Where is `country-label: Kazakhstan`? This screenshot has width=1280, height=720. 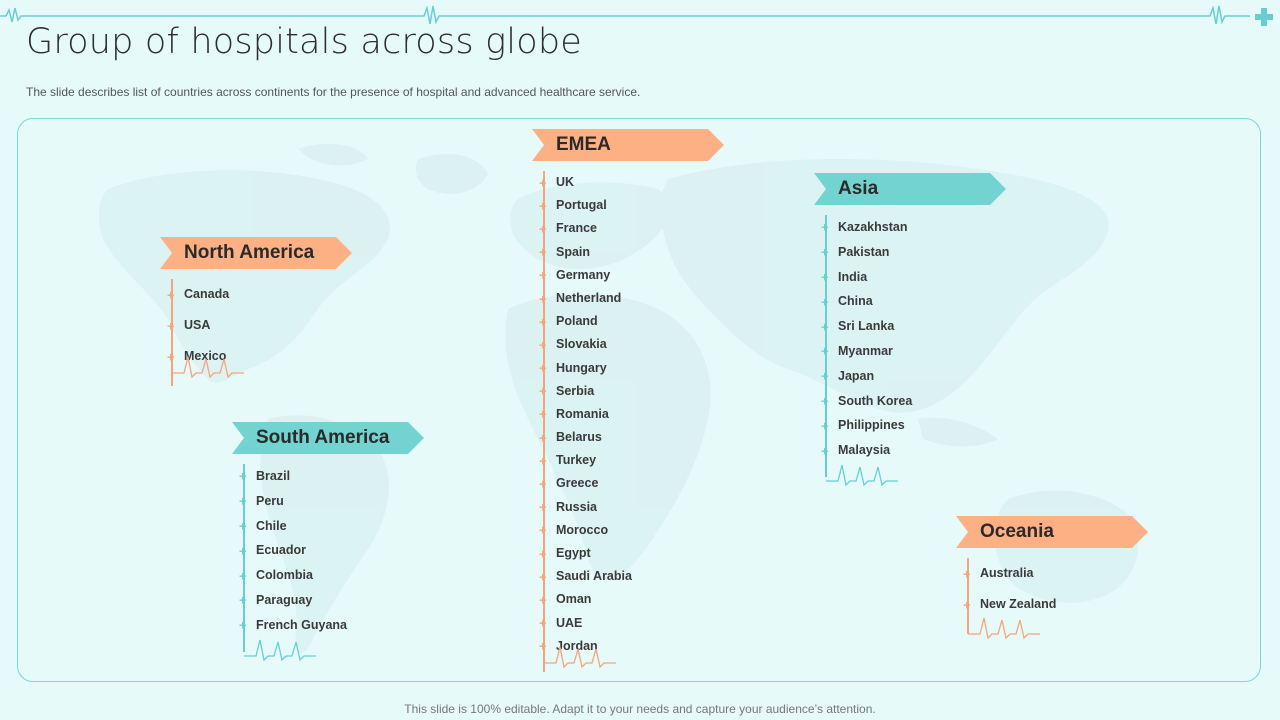 country-label: Kazakhstan is located at coordinates (873, 227).